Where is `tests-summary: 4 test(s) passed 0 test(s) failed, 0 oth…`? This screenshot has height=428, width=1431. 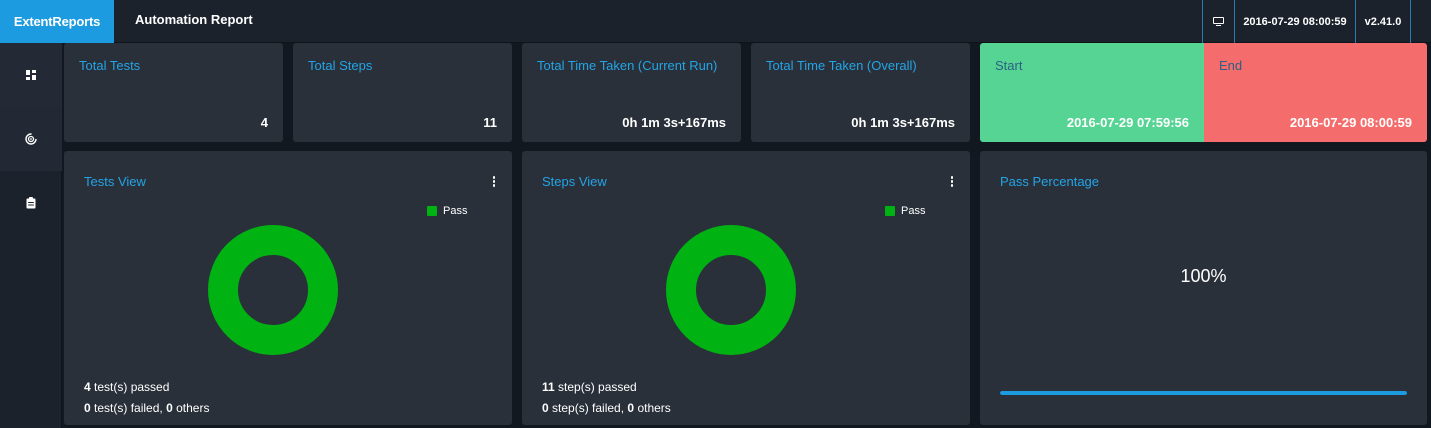
tests-summary: 4 test(s) passed 0 test(s) failed, 0 oth… is located at coordinates (146, 398).